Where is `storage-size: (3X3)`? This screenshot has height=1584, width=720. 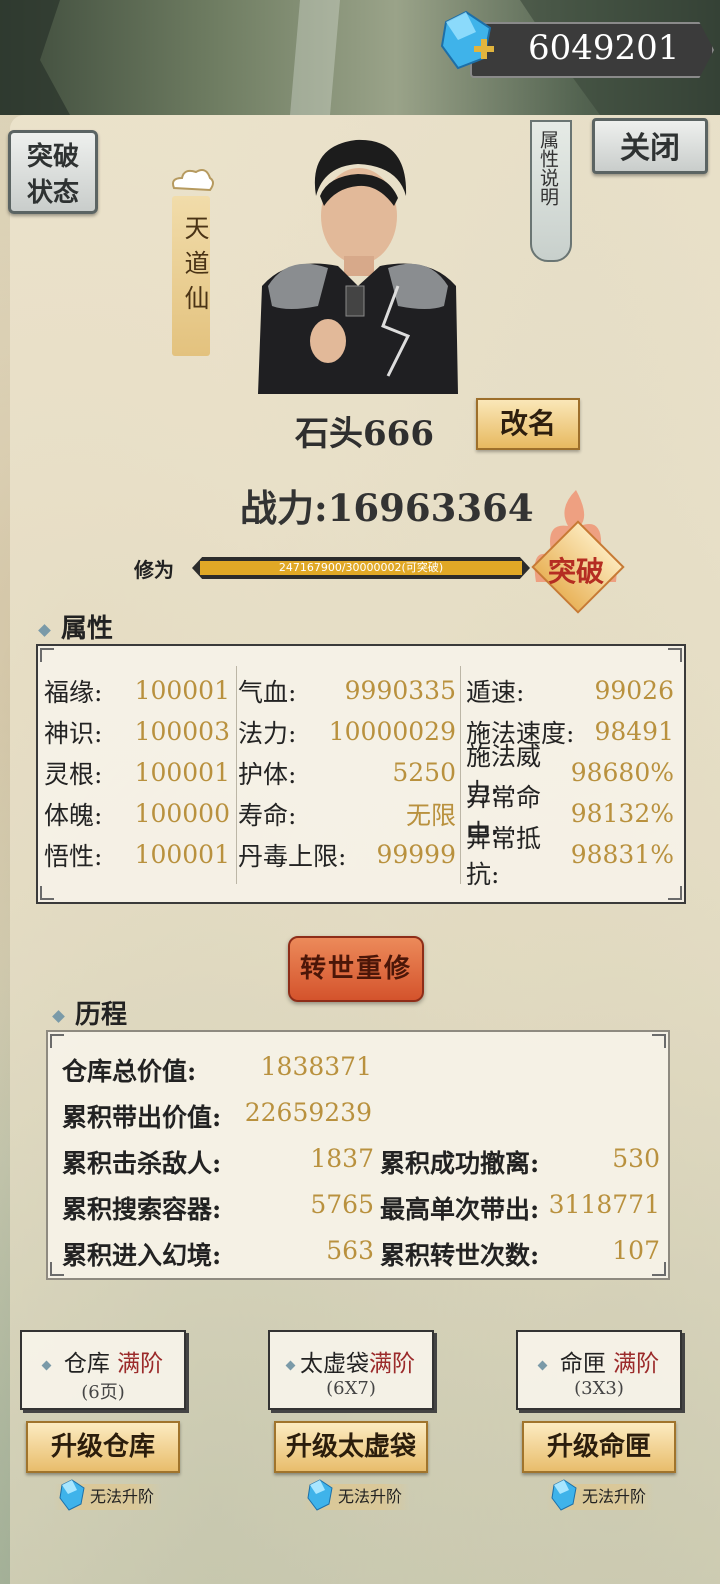 storage-size: (3X3) is located at coordinates (599, 1388).